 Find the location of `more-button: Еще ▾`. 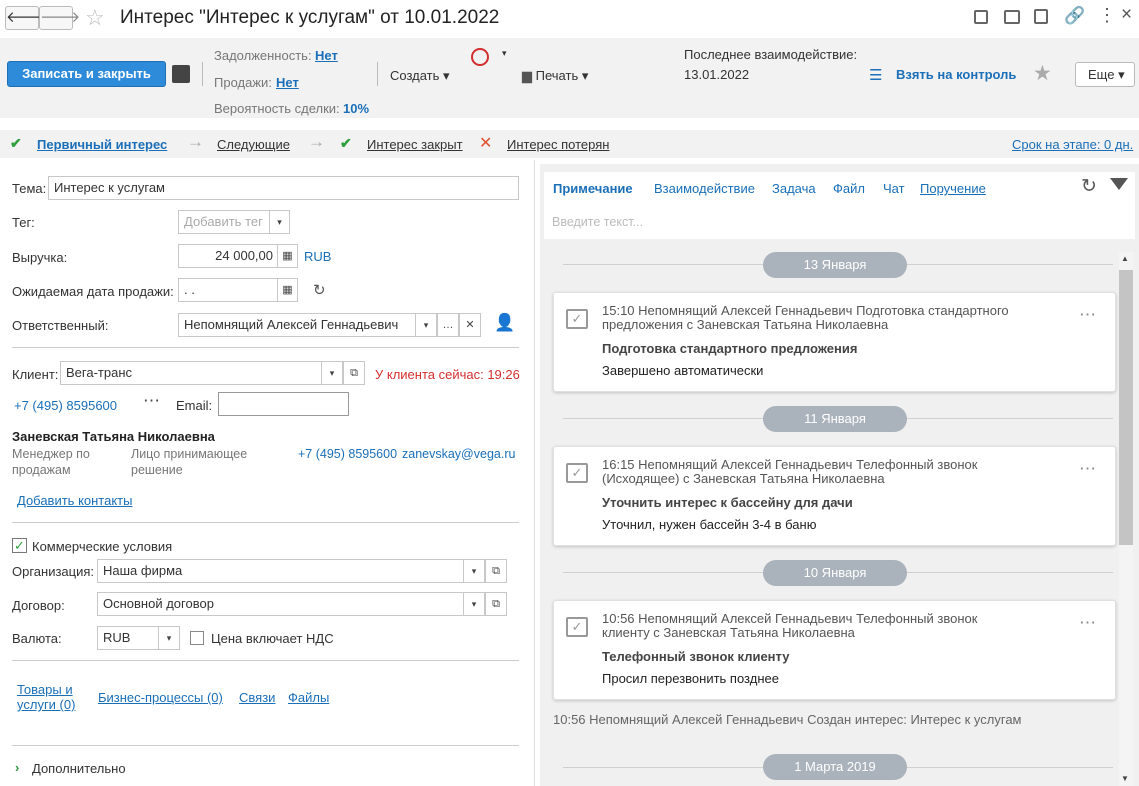

more-button: Еще ▾ is located at coordinates (1105, 74).